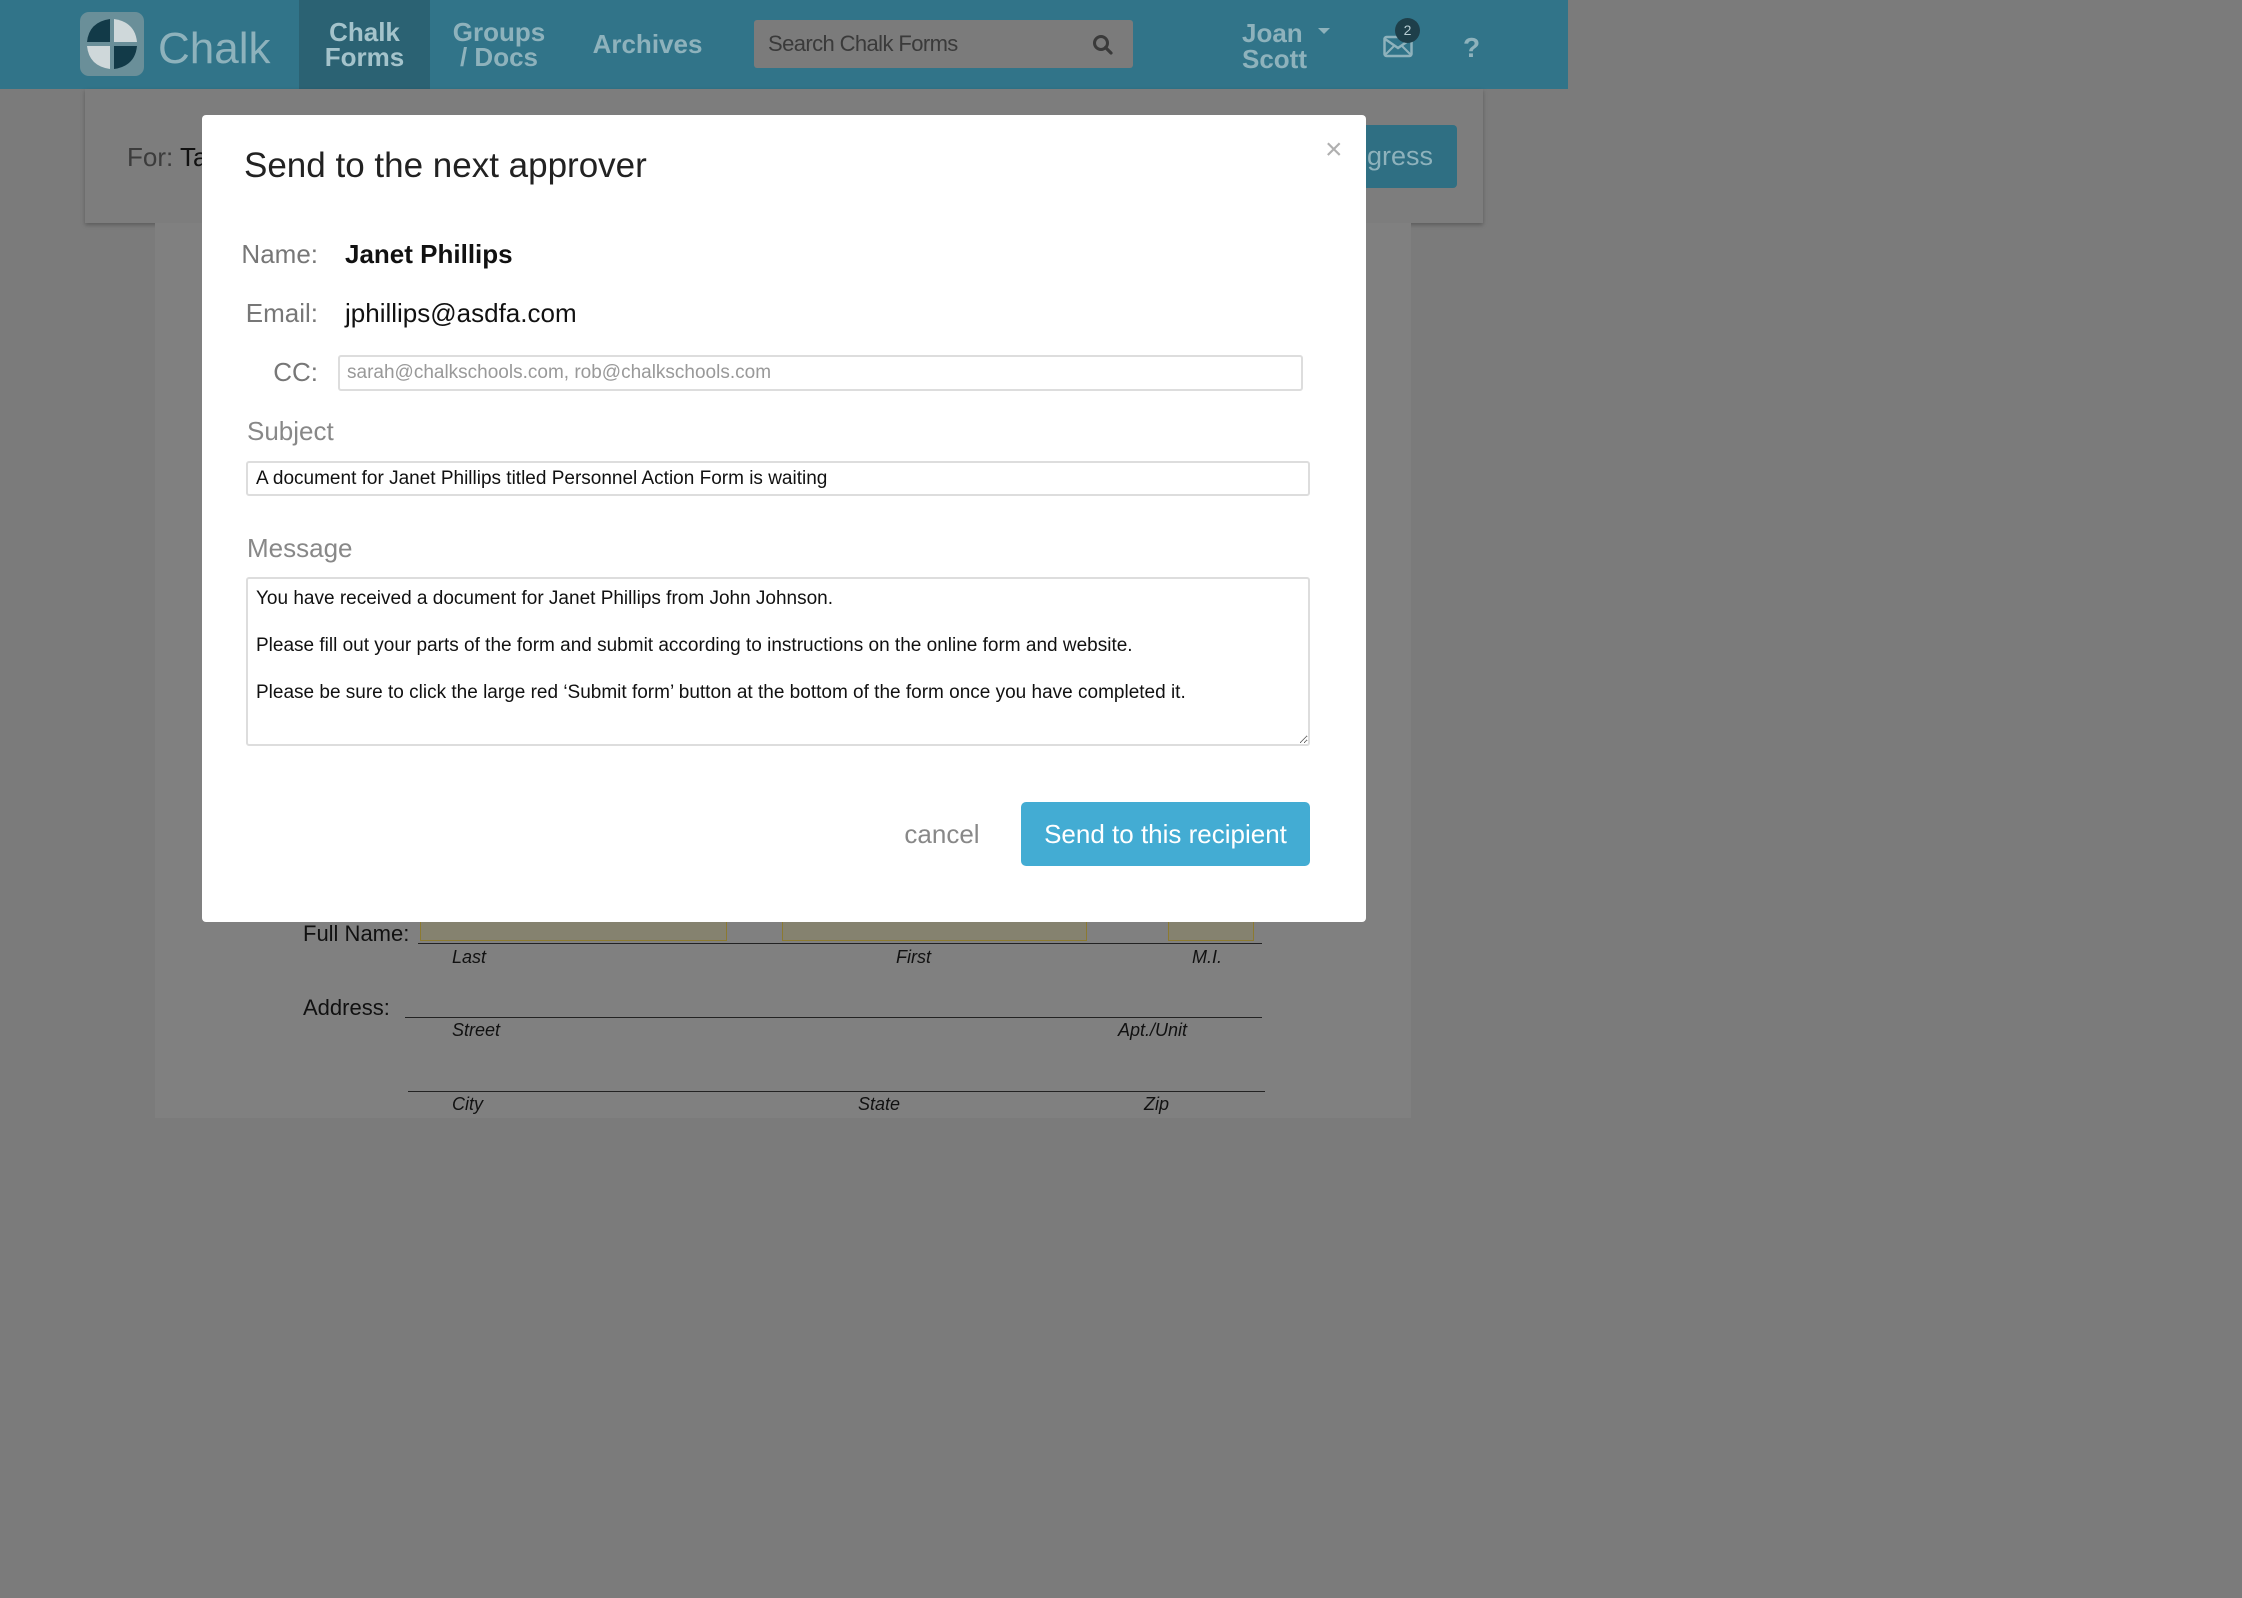 The image size is (2242, 1598). I want to click on caret-down-icon, so click(1324, 31).